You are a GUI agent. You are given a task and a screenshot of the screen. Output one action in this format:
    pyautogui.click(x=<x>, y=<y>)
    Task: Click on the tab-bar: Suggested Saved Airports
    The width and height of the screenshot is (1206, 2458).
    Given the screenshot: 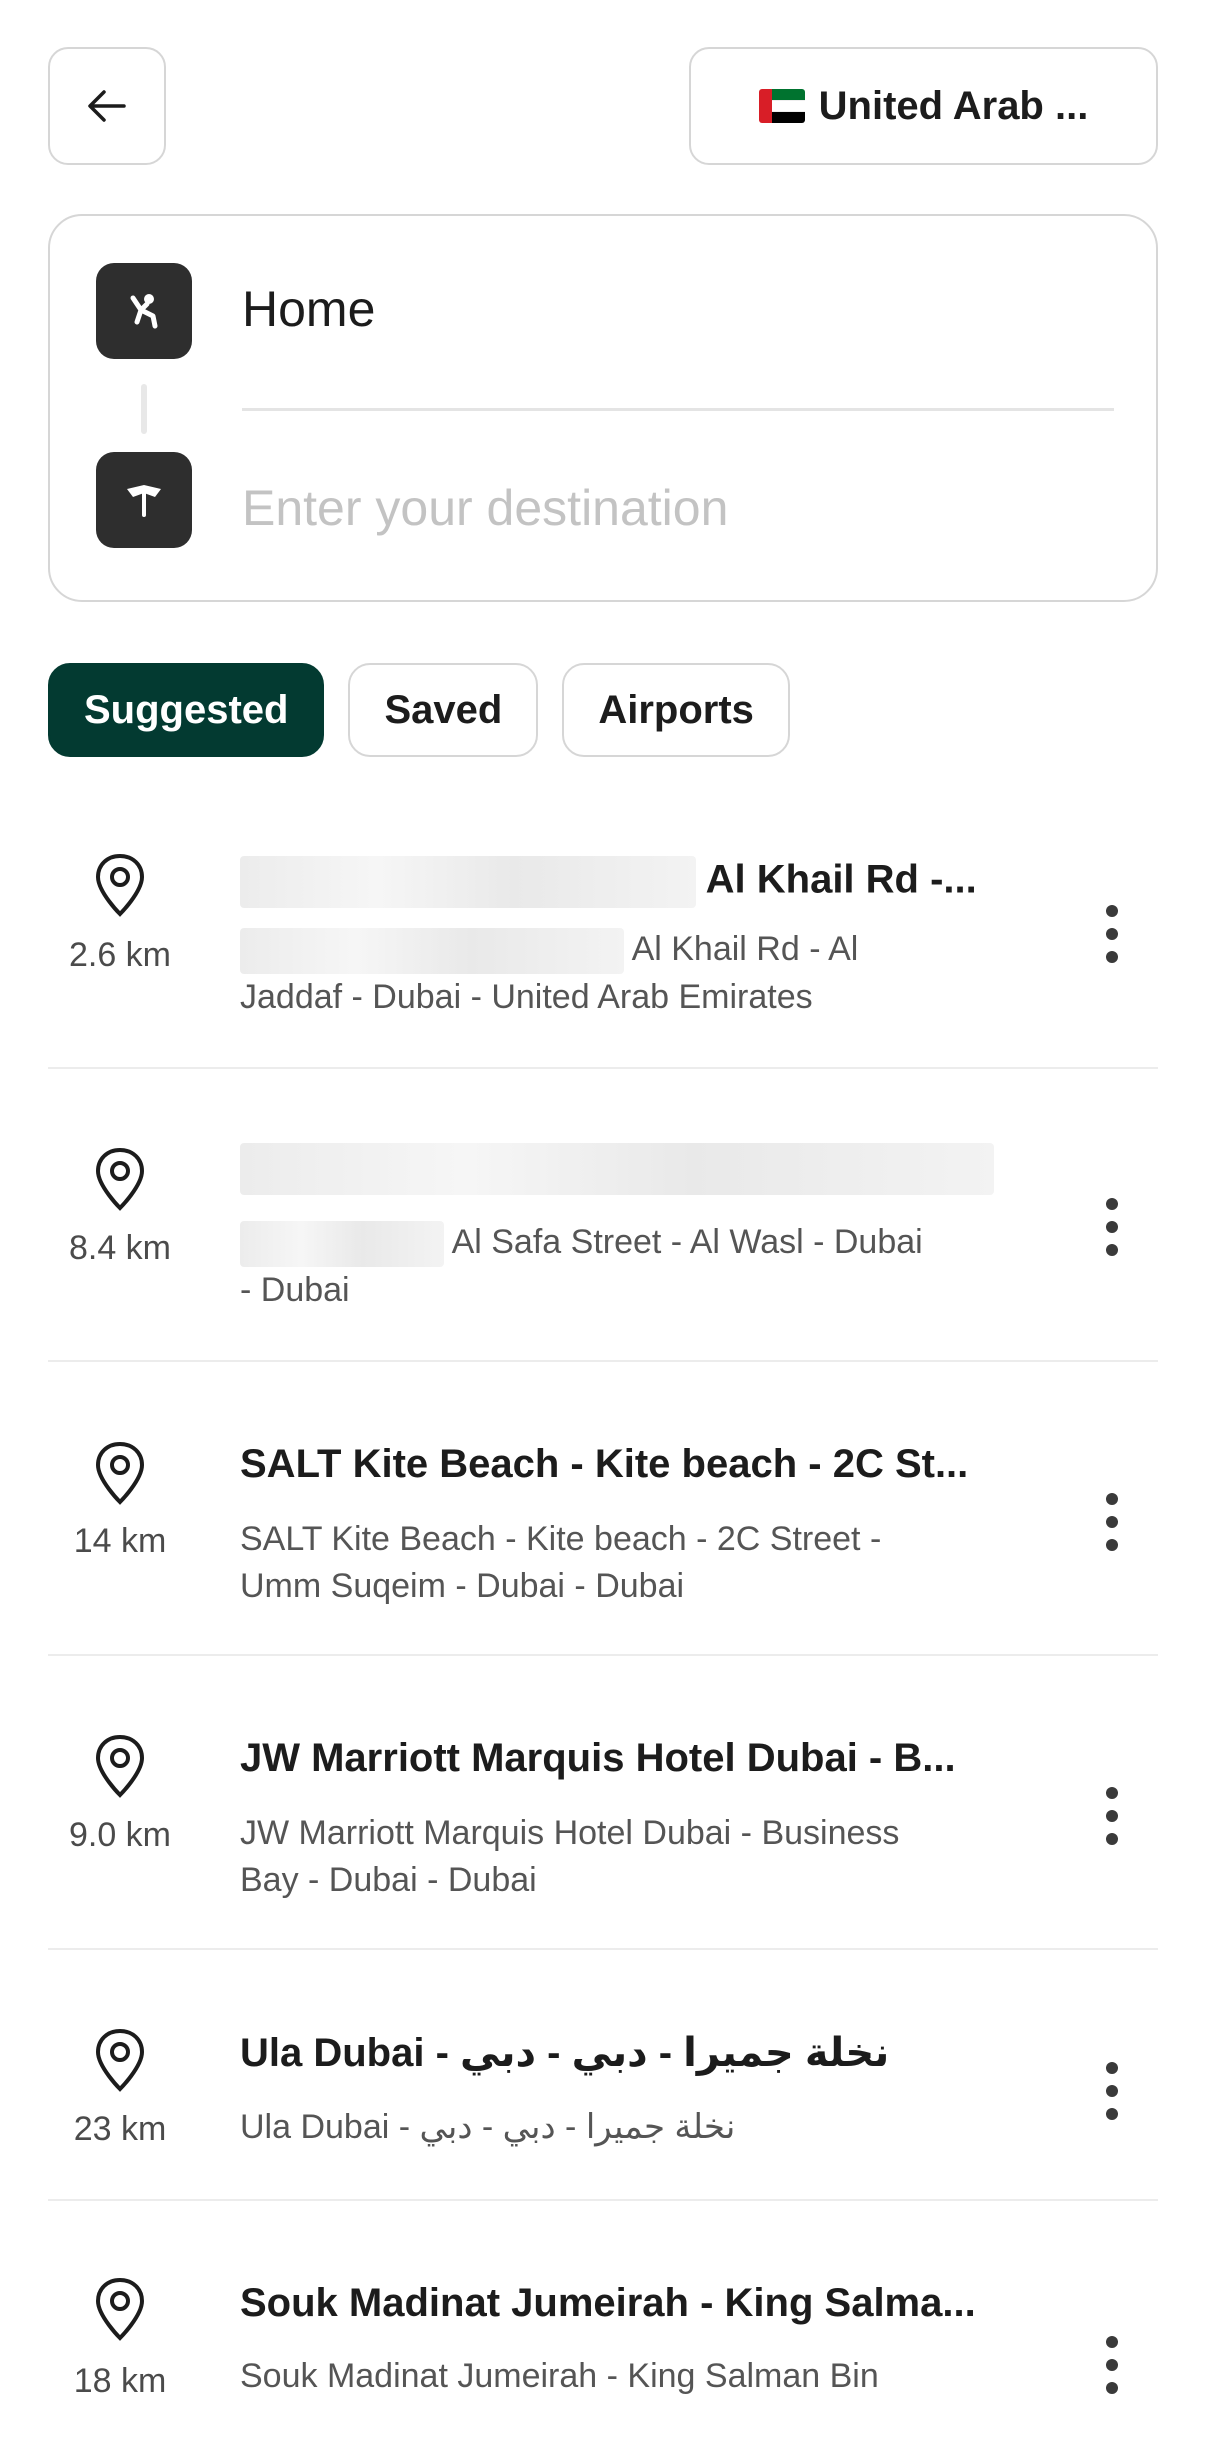 What is the action you would take?
    pyautogui.click(x=419, y=710)
    